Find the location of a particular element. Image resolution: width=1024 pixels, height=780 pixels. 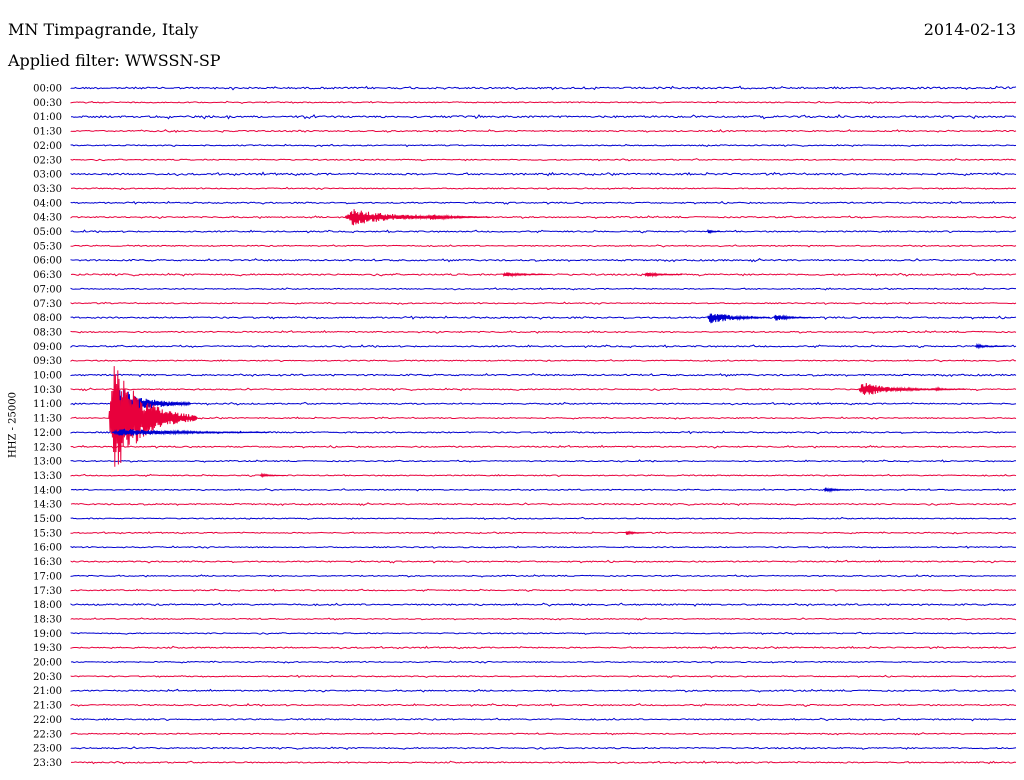

time-tick-label: 17:00 is located at coordinates (47, 576).